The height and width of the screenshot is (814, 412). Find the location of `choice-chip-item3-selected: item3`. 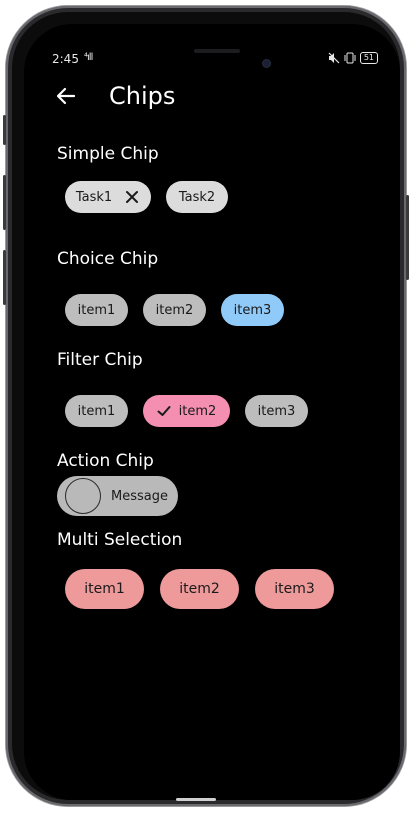

choice-chip-item3-selected: item3 is located at coordinates (252, 310).